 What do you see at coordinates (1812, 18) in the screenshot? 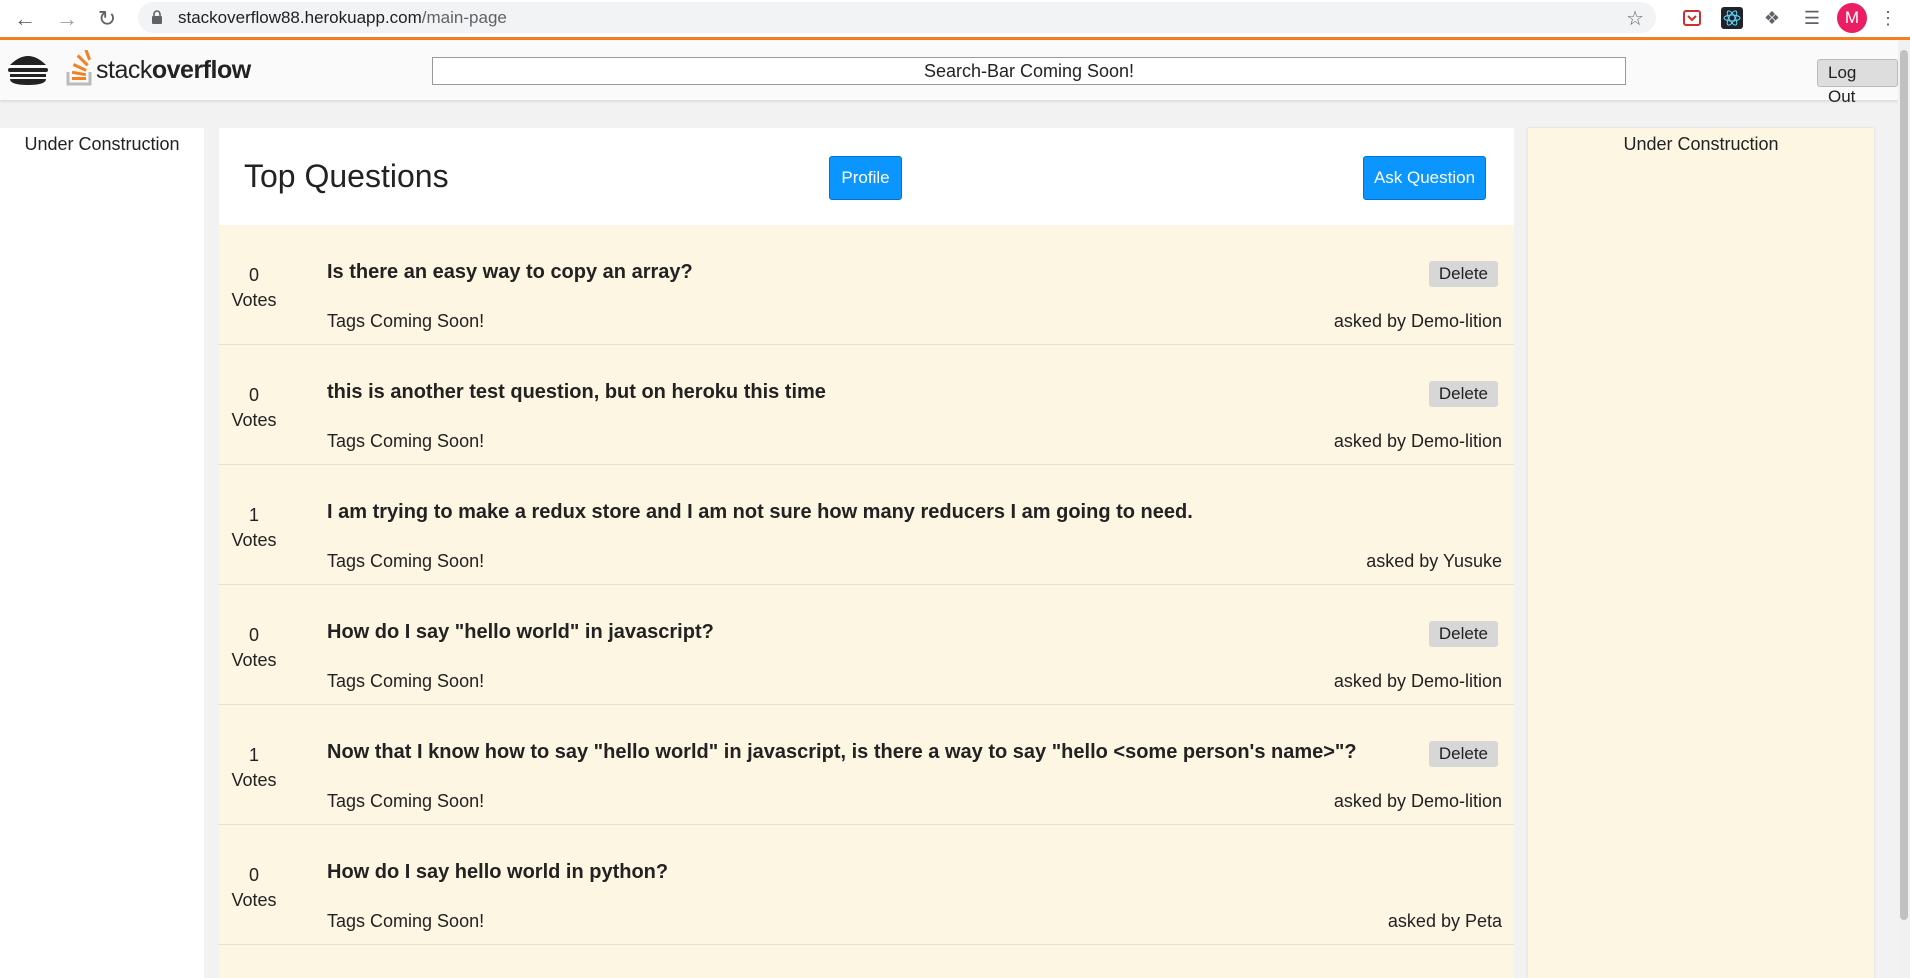
I see `media-queue-icon: ☰` at bounding box center [1812, 18].